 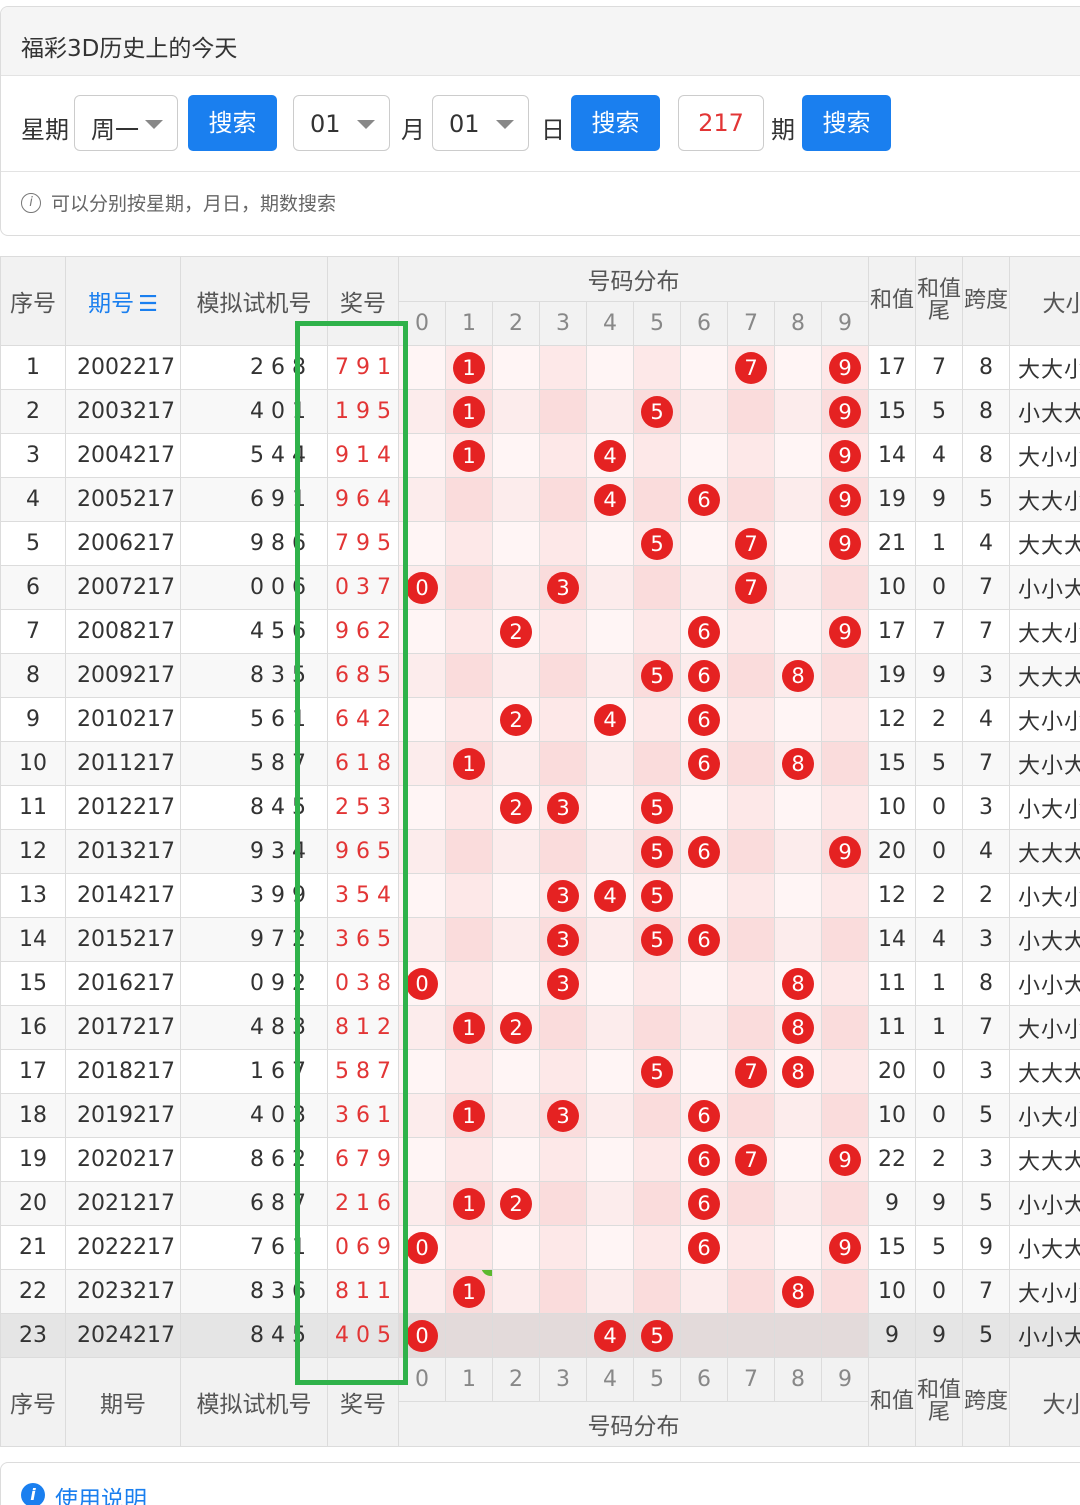 What do you see at coordinates (33, 1159) in the screenshot?
I see `seq-cell: 19` at bounding box center [33, 1159].